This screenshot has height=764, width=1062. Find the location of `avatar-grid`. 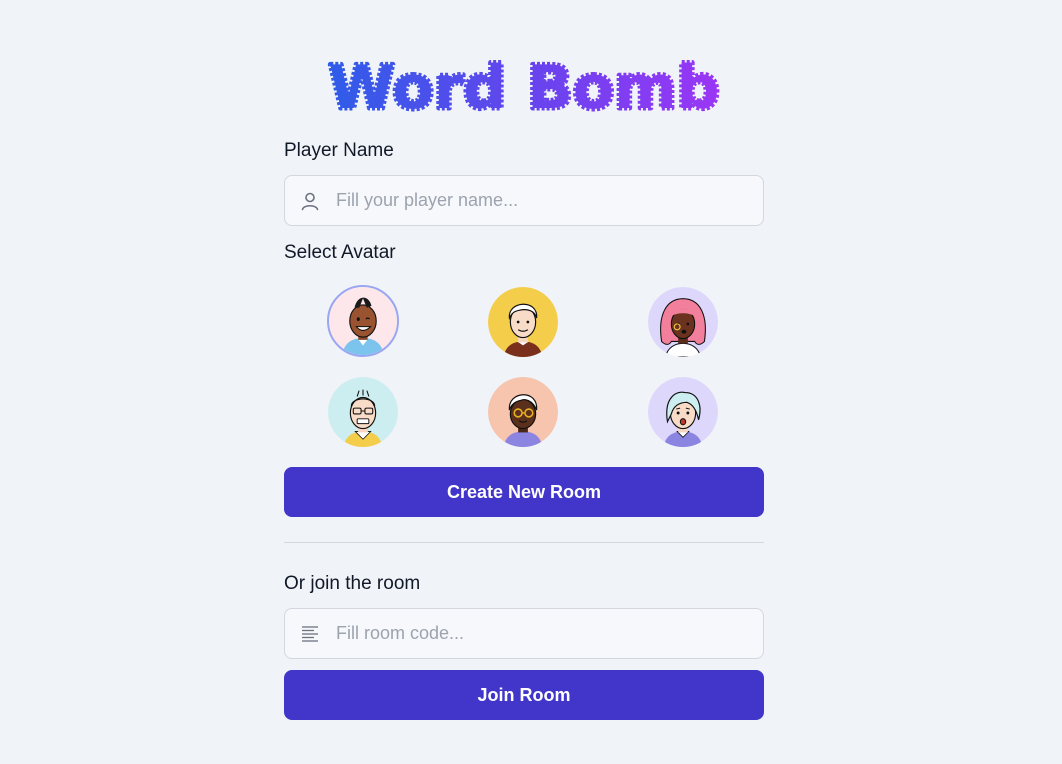

avatar-grid is located at coordinates (524, 367).